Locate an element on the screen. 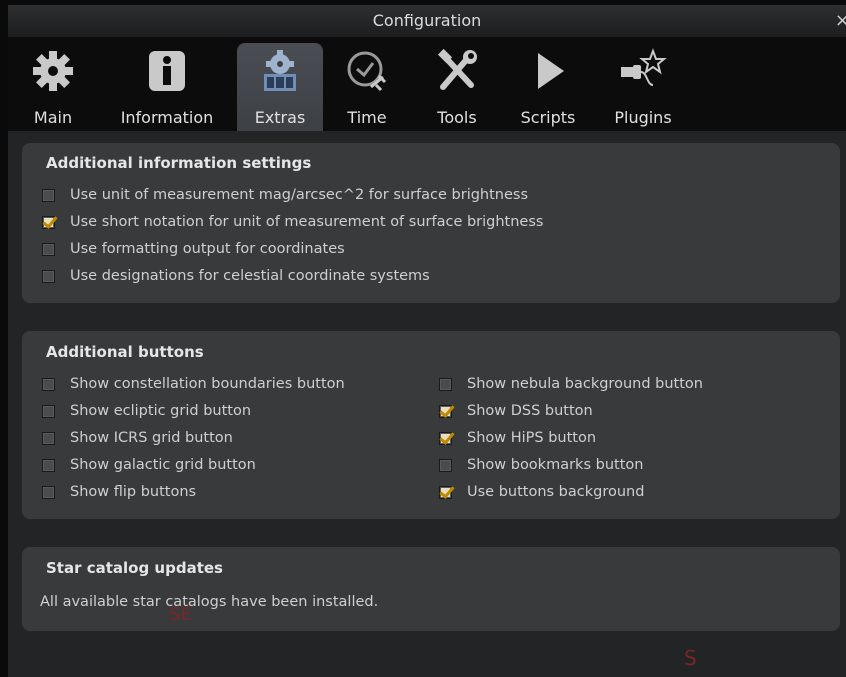  title-bar: Configuration × is located at coordinates (427, 21).